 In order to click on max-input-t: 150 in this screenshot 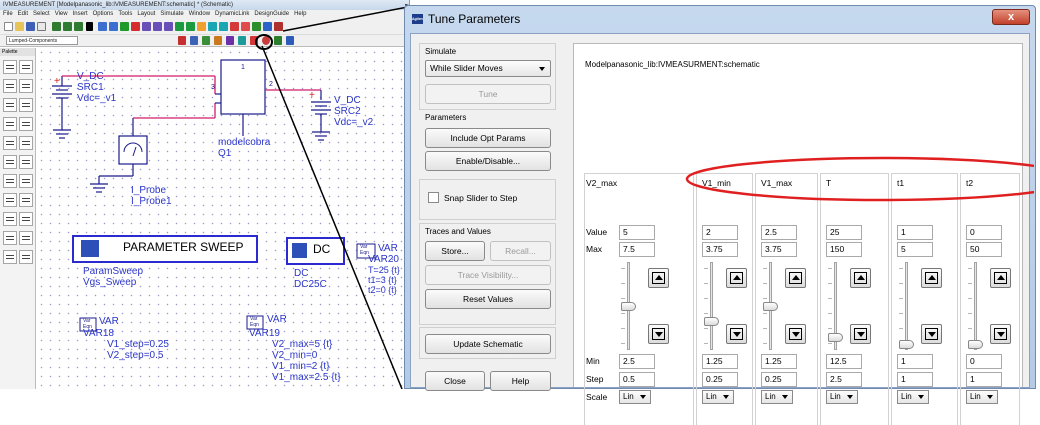, I will do `click(844, 249)`.